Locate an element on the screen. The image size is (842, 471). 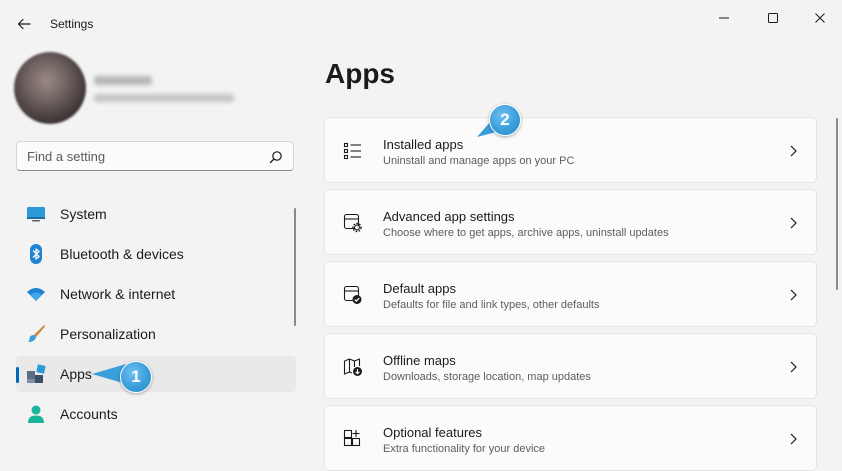
callout-1: 1 is located at coordinates (136, 377).